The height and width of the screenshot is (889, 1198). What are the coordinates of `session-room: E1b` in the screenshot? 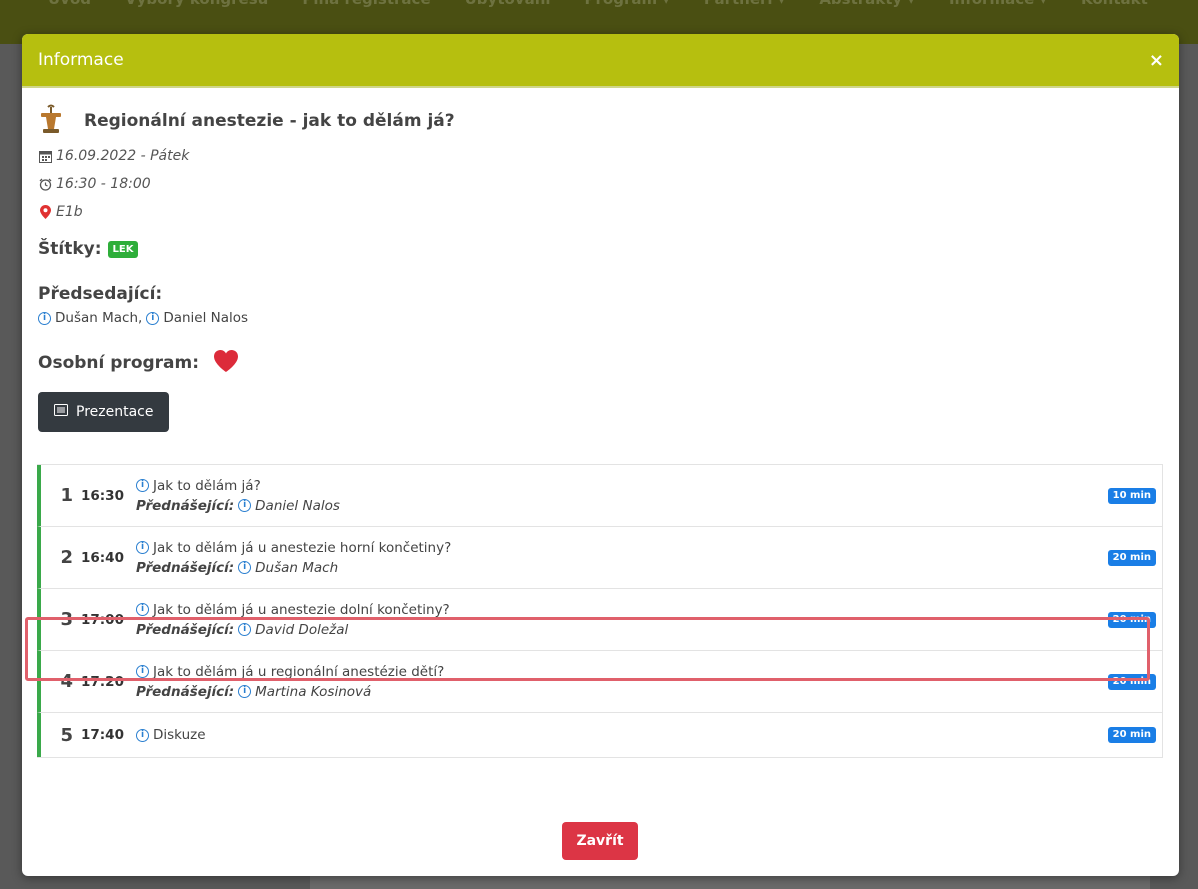 It's located at (69, 212).